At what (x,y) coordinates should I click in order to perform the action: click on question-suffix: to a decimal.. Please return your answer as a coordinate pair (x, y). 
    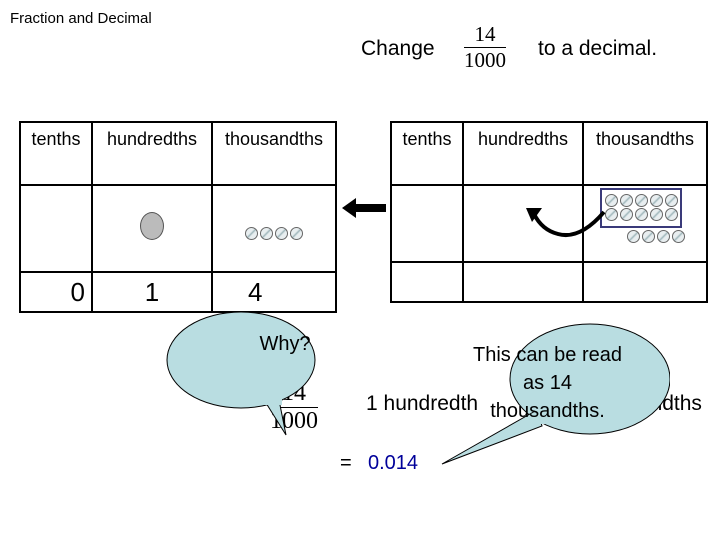
    Looking at the image, I should click on (598, 48).